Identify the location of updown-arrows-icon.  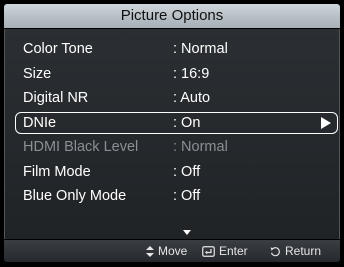
(150, 251).